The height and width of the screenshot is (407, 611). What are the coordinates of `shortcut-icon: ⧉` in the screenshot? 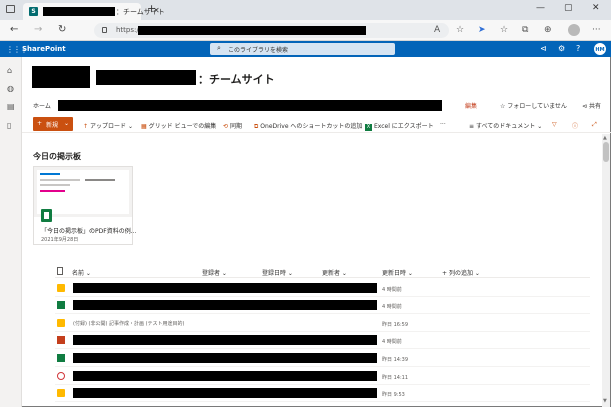 It's located at (256, 126).